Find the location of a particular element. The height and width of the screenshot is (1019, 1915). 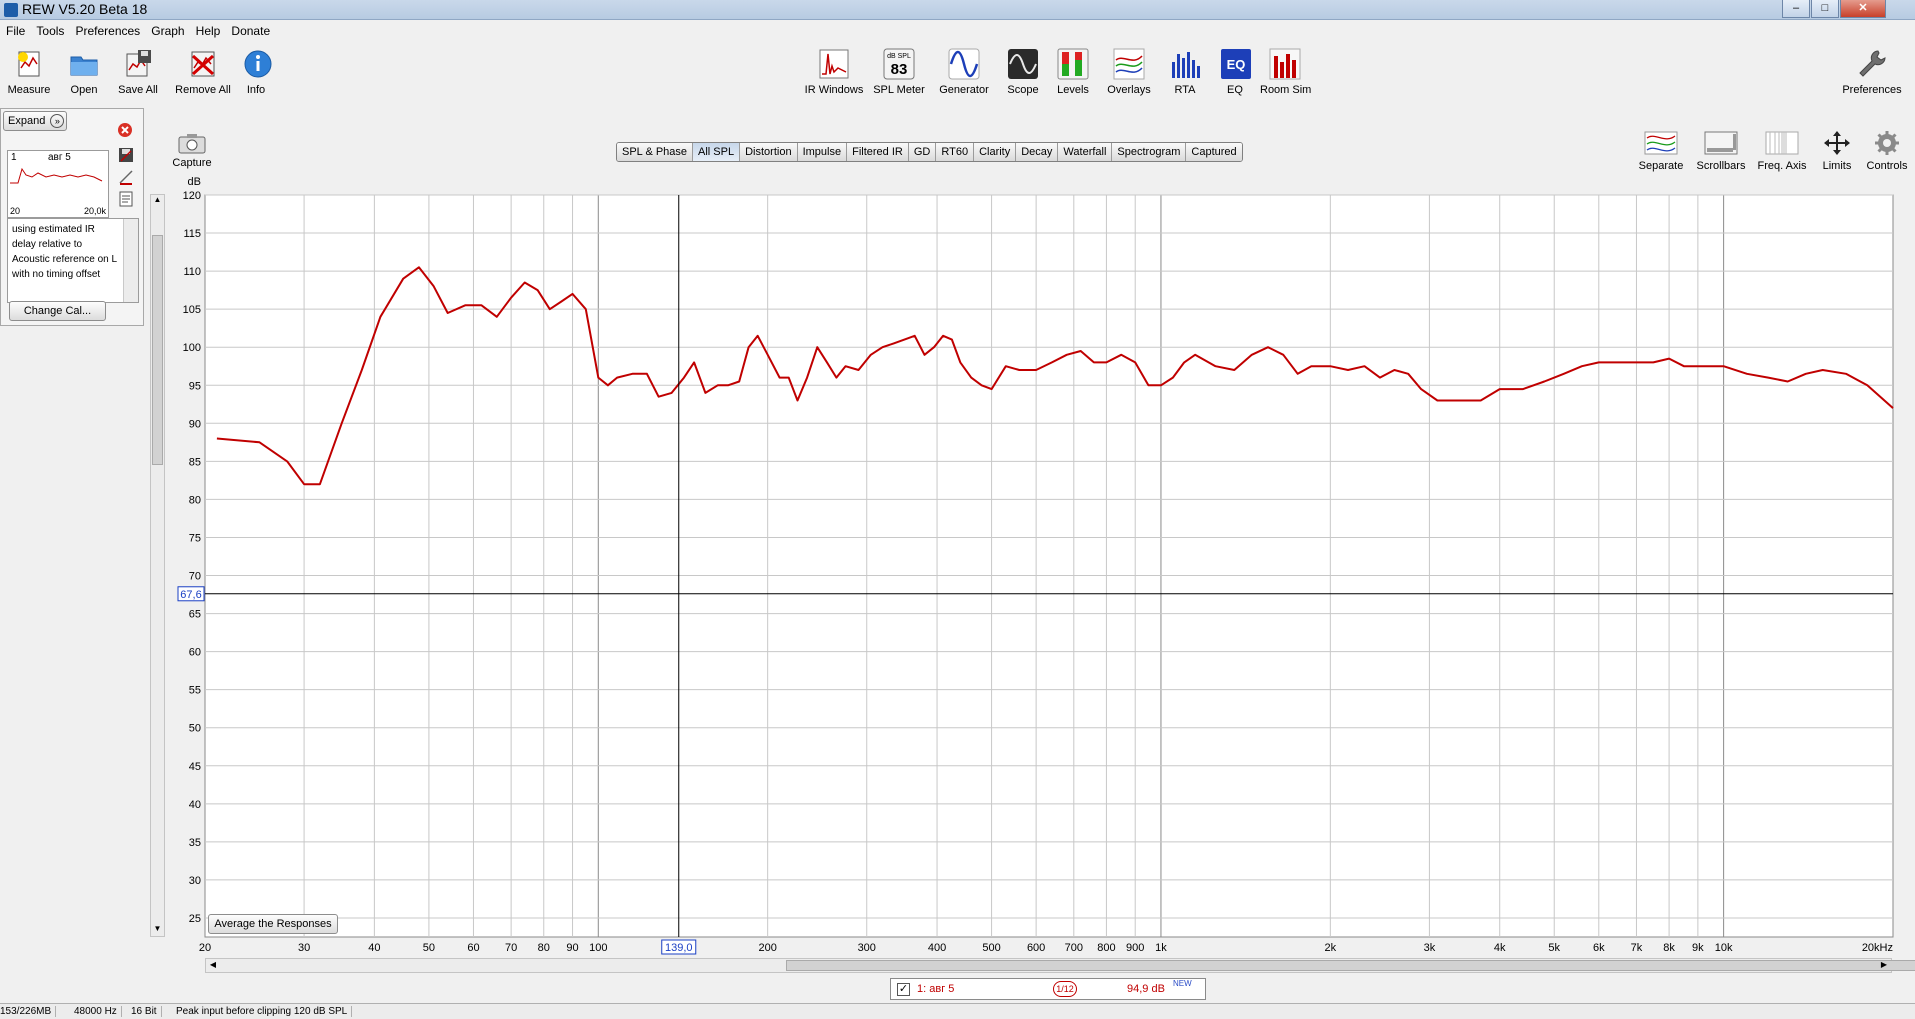

scroll-left-arrow-icon: ◀ is located at coordinates (213, 965).